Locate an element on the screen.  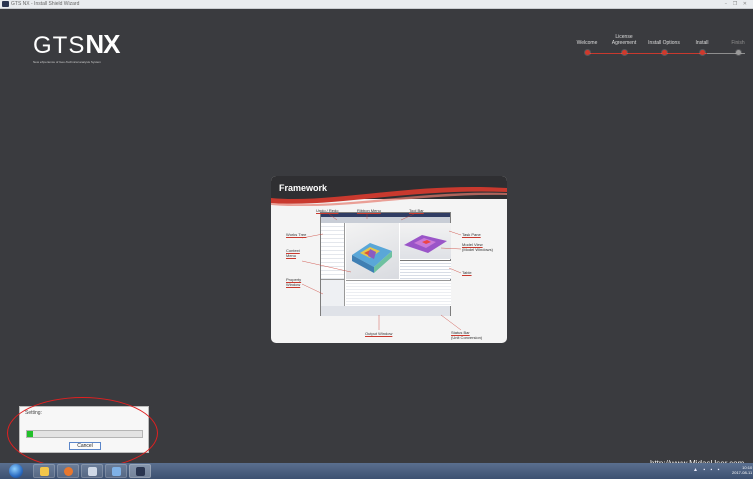
clock-date: 2017-08-11 is located at coordinates (742, 472).